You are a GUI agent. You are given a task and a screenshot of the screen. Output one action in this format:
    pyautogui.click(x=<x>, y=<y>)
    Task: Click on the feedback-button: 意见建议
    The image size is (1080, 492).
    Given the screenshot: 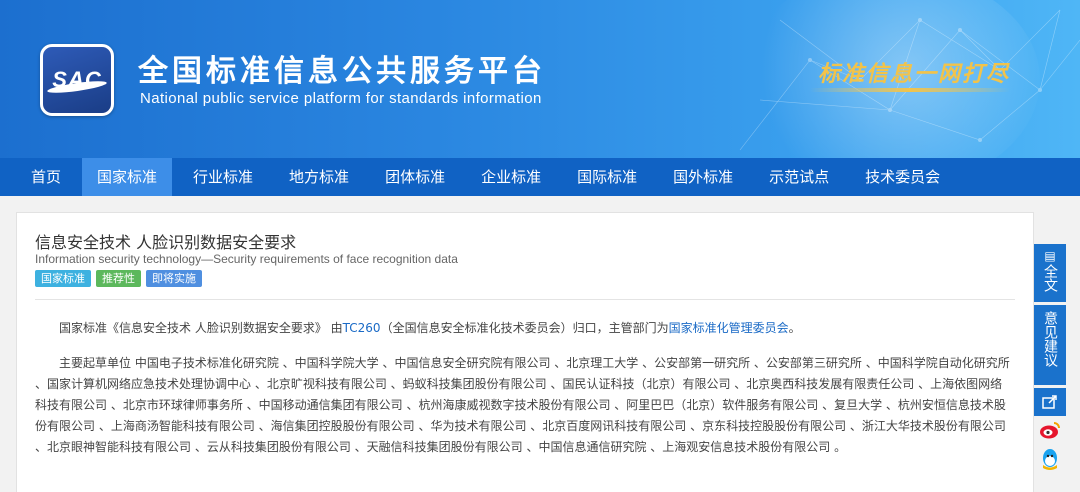 What is the action you would take?
    pyautogui.click(x=1050, y=345)
    